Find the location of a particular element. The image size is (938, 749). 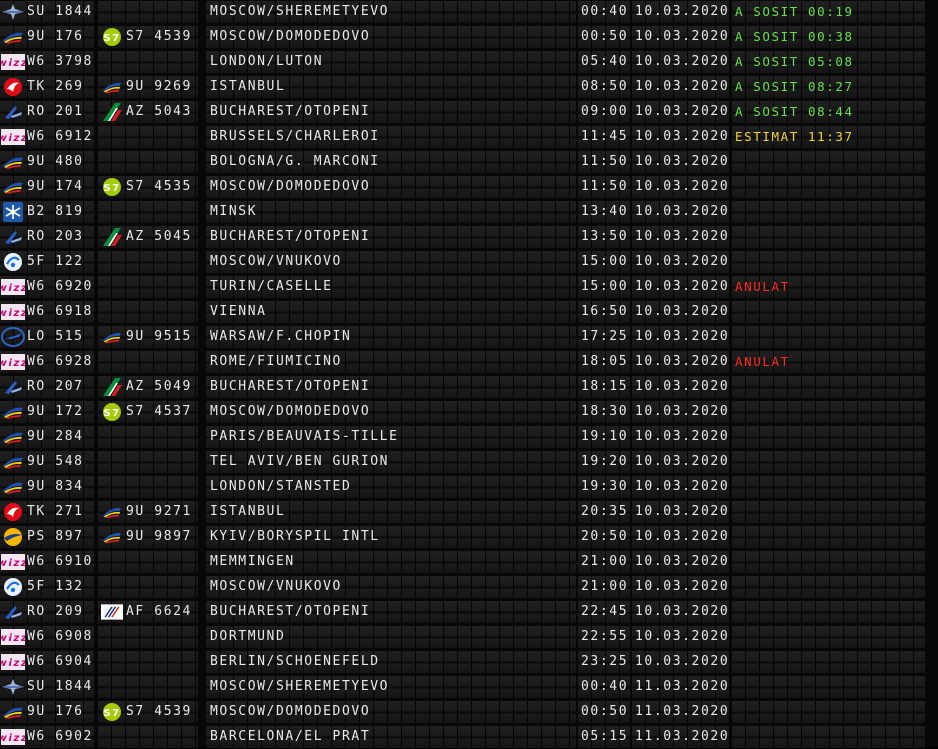

flight-number: LO 515 is located at coordinates (55, 336).